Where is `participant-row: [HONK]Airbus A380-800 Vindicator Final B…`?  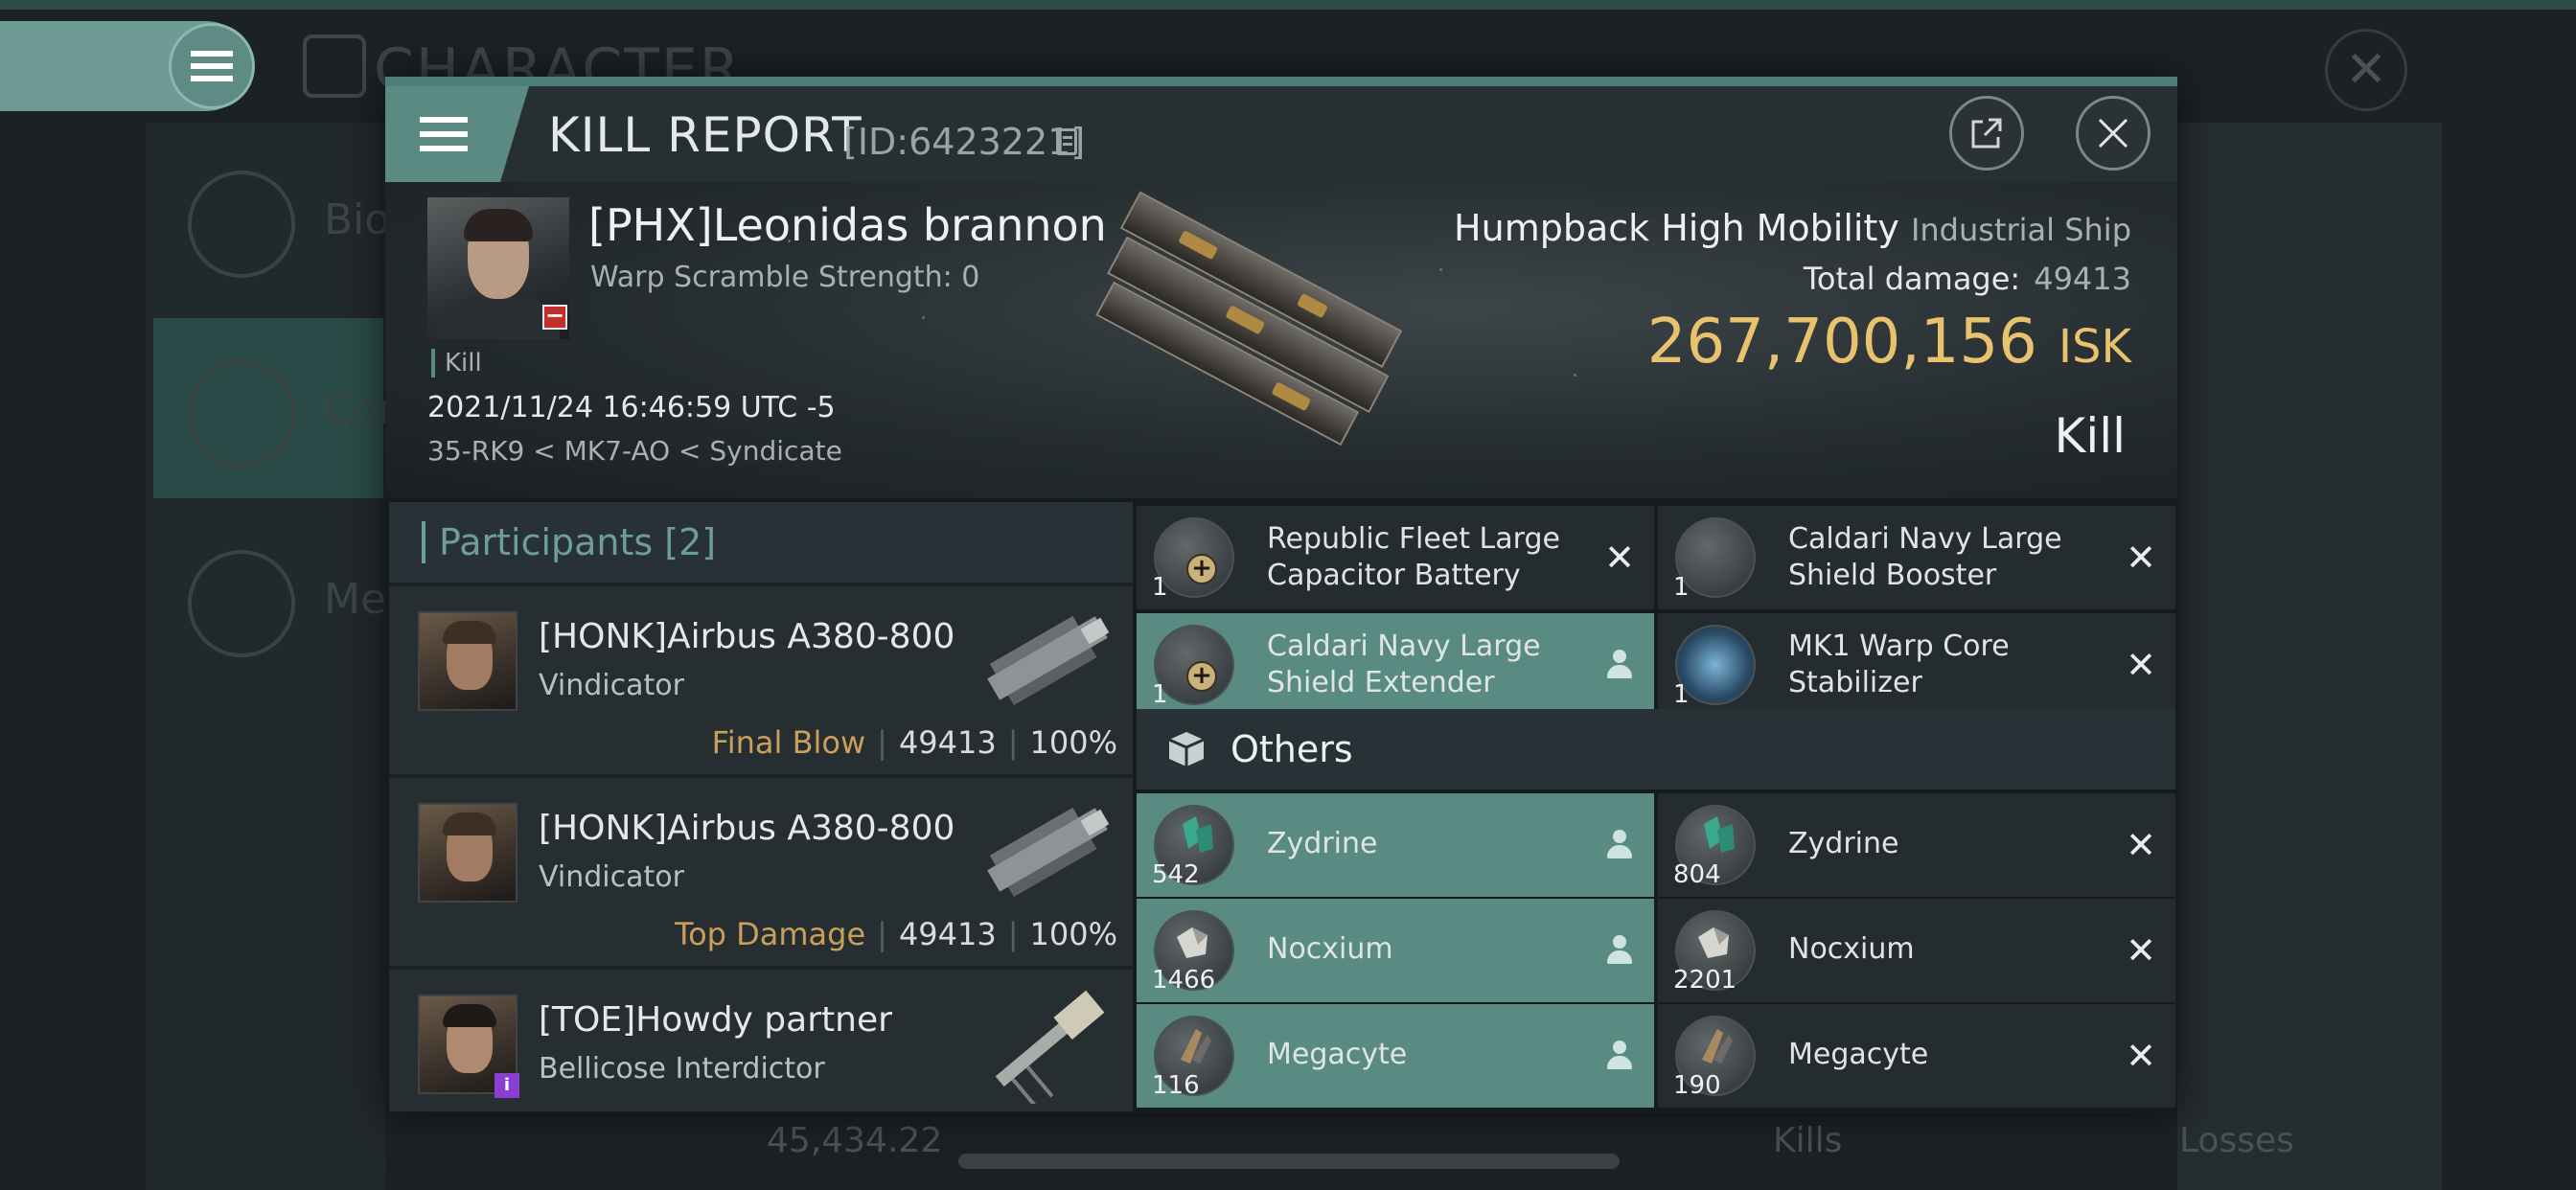 participant-row: [HONK]Airbus A380-800 Vindicator Final B… is located at coordinates (761, 680).